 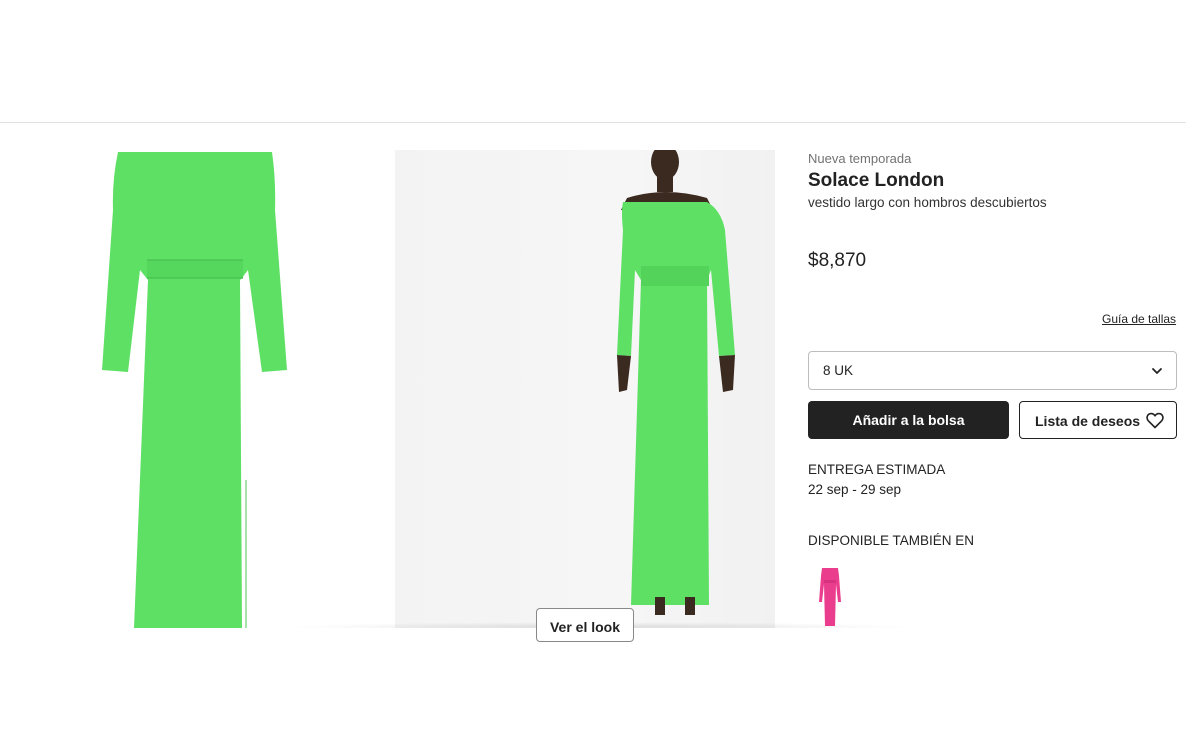 I want to click on color-variant-pink, so click(x=830, y=595).